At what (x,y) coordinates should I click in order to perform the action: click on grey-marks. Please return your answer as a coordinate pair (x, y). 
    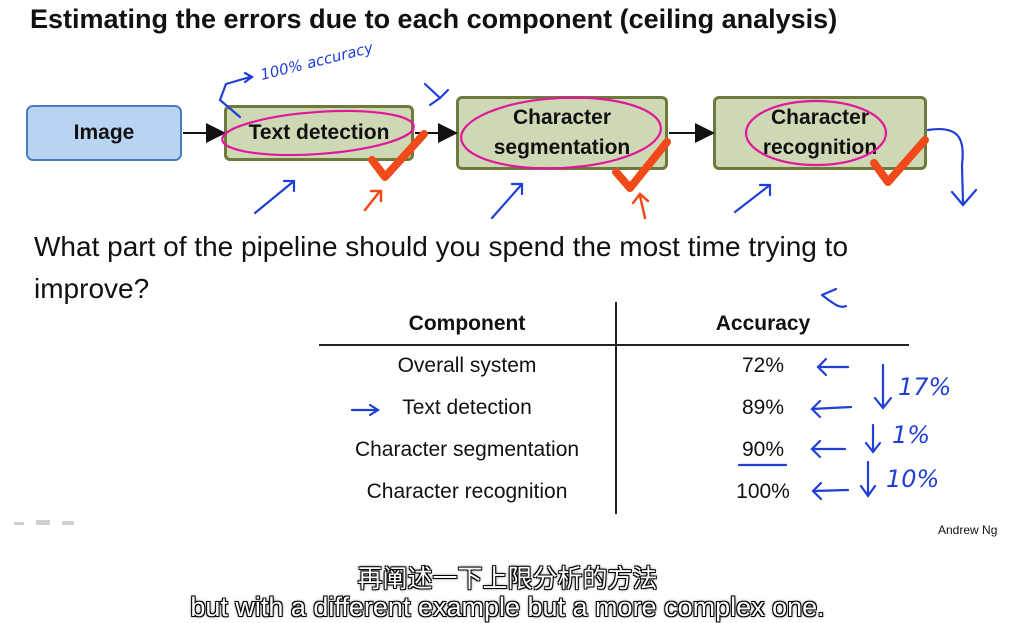
    Looking at the image, I should click on (44, 522).